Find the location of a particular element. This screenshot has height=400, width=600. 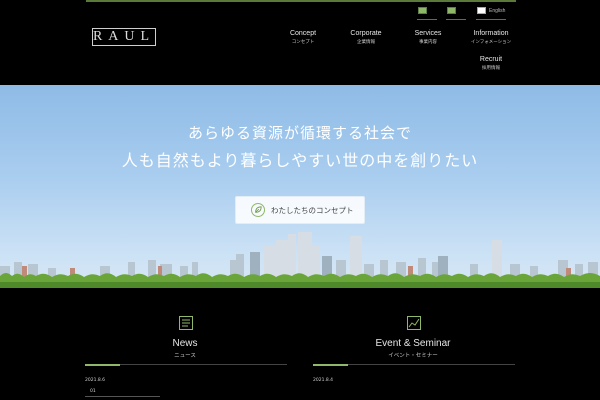

nav-item-recruit: Recruit 採用情報 is located at coordinates (491, 63).